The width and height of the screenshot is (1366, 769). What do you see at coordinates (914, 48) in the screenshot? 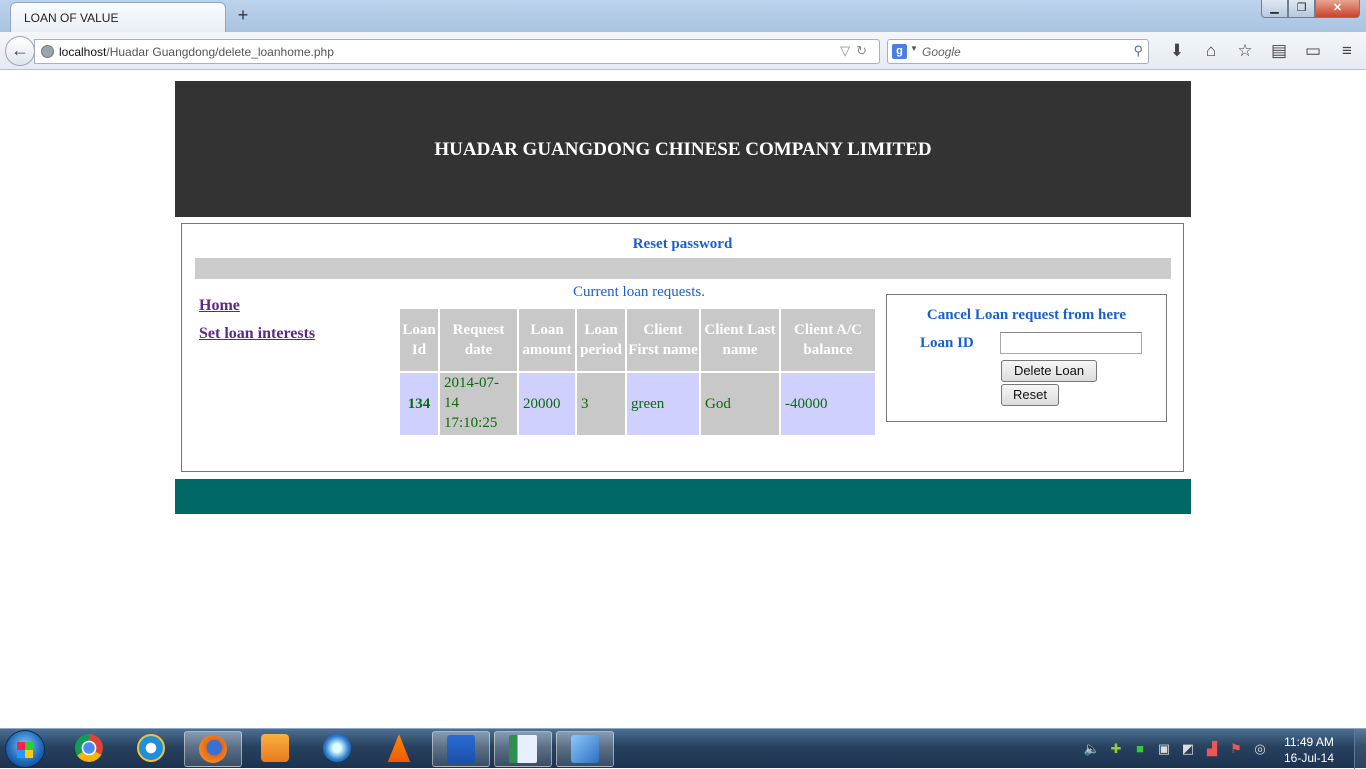
I see `engine-dropdown-icon: ▼` at bounding box center [914, 48].